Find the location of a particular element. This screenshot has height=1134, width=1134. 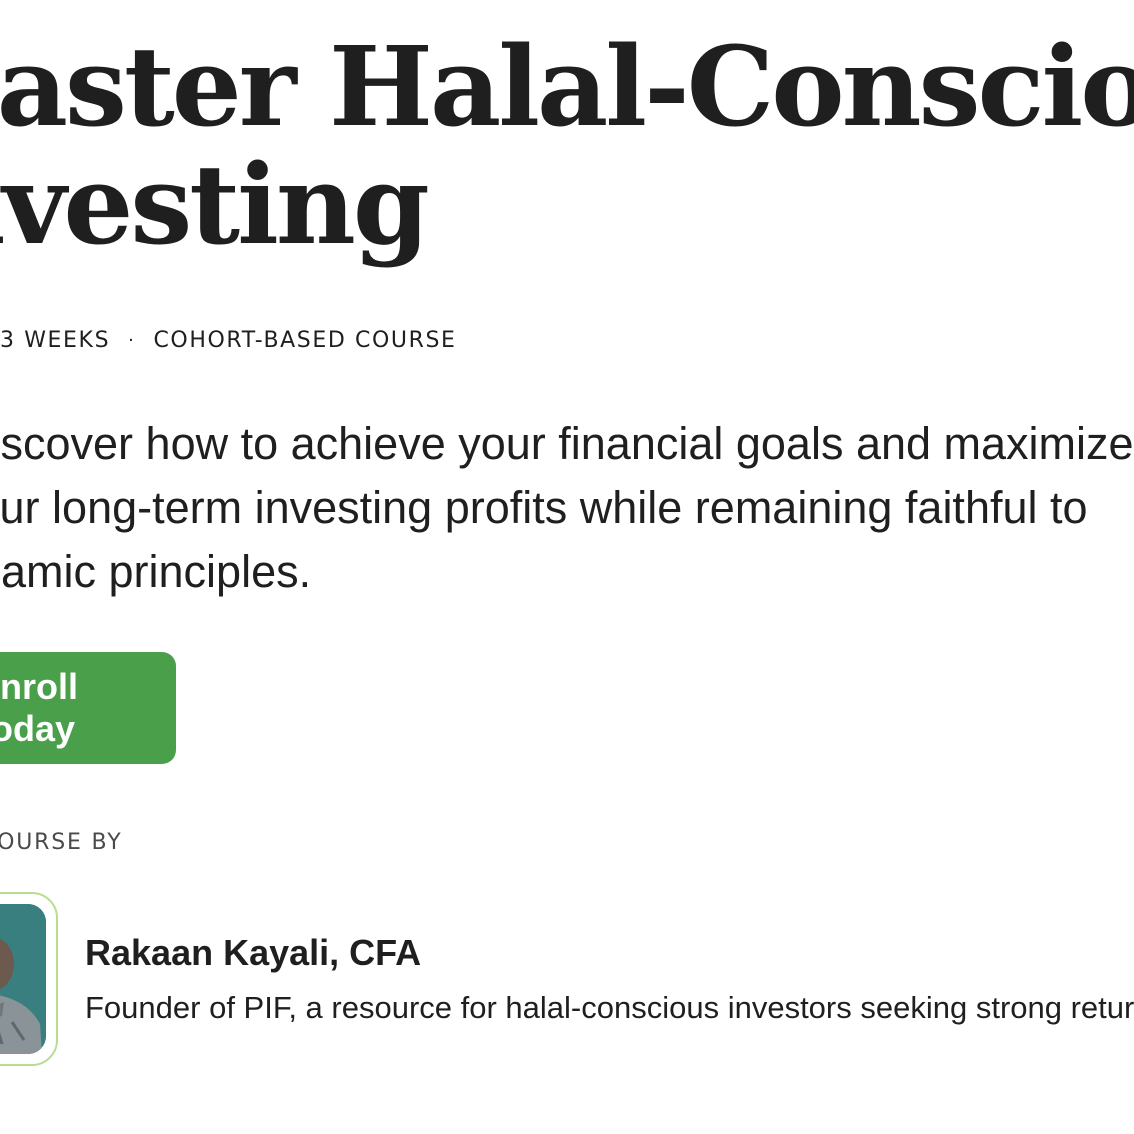

course-title-line-1: Master Halal-Conscious is located at coordinates (567, 86).